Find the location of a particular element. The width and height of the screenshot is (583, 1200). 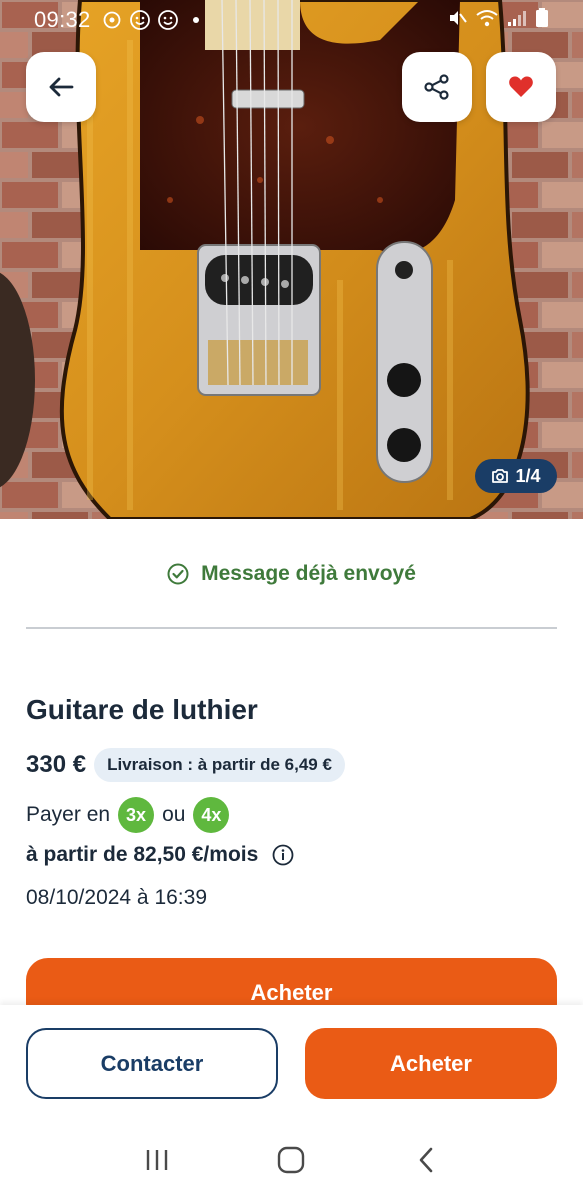

price-row: 330 € Livraison : à partir de 6,49 € is located at coordinates (185, 765).